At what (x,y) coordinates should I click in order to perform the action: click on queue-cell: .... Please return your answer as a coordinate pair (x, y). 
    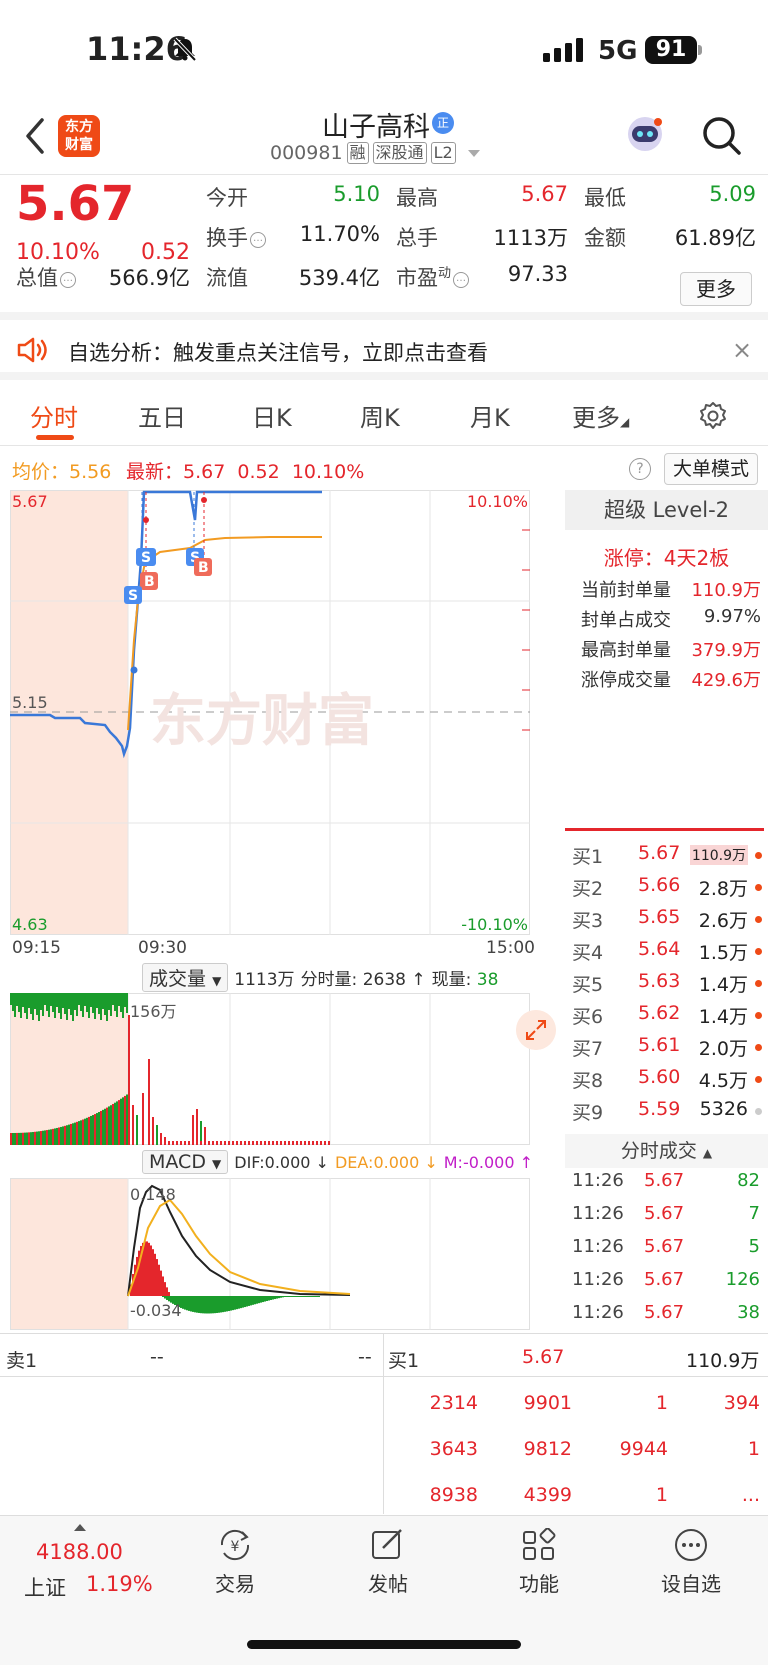
    Looking at the image, I should click on (750, 1495).